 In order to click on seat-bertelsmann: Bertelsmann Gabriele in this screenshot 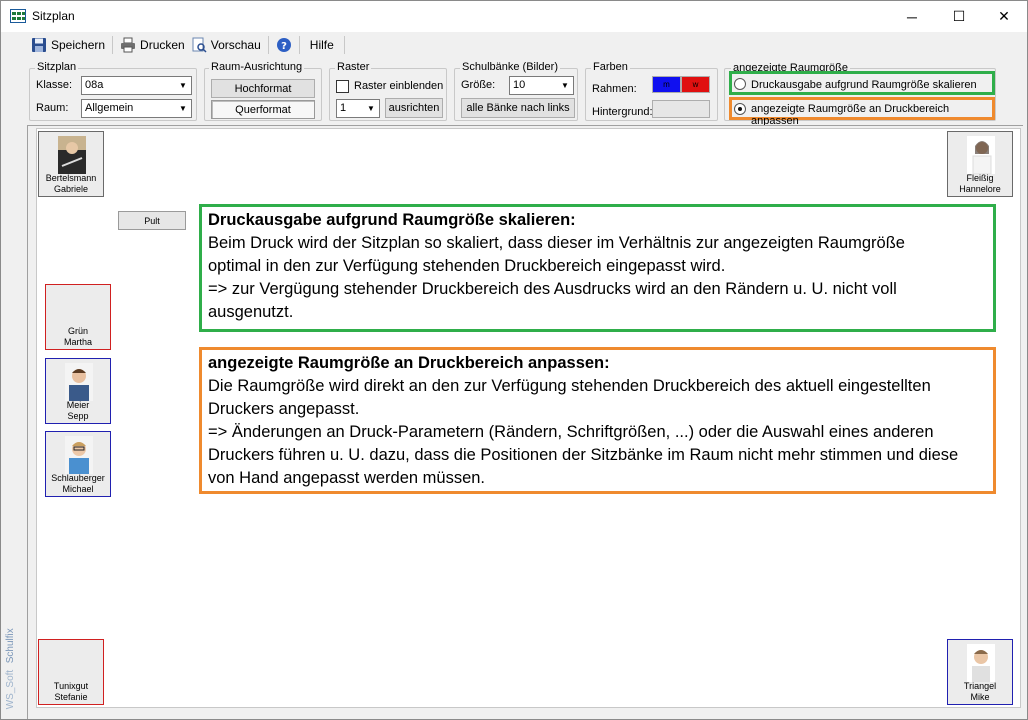, I will do `click(71, 164)`.